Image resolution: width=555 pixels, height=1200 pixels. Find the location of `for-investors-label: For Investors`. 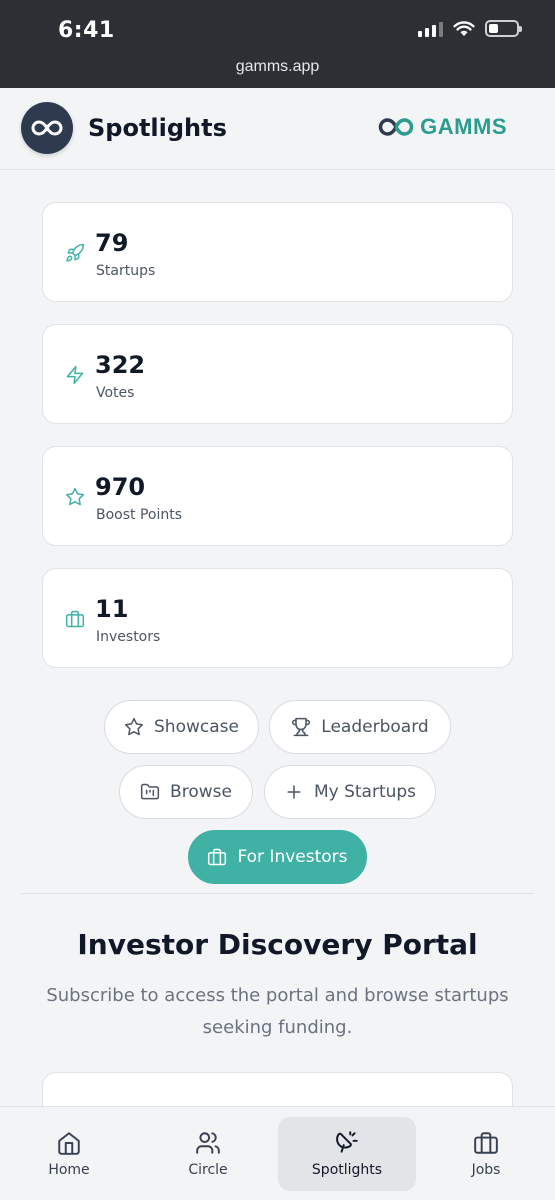

for-investors-label: For Investors is located at coordinates (292, 857).